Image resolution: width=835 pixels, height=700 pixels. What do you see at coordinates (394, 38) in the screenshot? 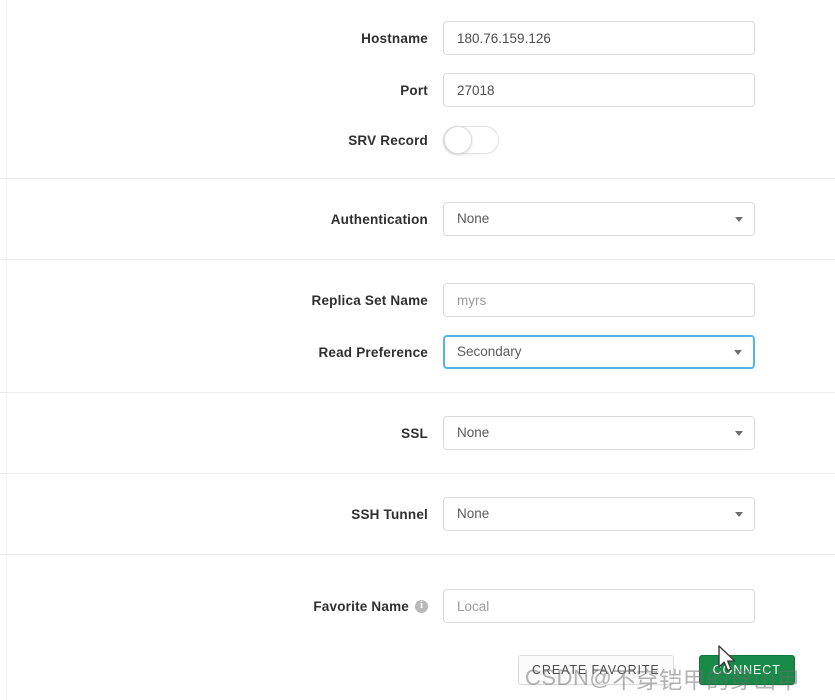
I see `hostname-label: Hostname` at bounding box center [394, 38].